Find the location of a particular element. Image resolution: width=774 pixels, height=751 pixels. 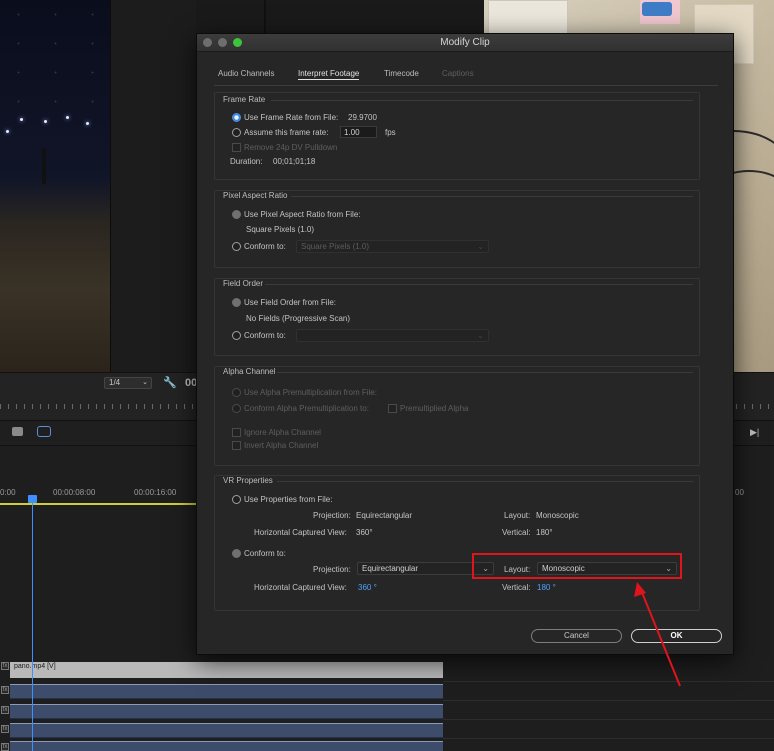

conform-premult-radio is located at coordinates (236, 408).